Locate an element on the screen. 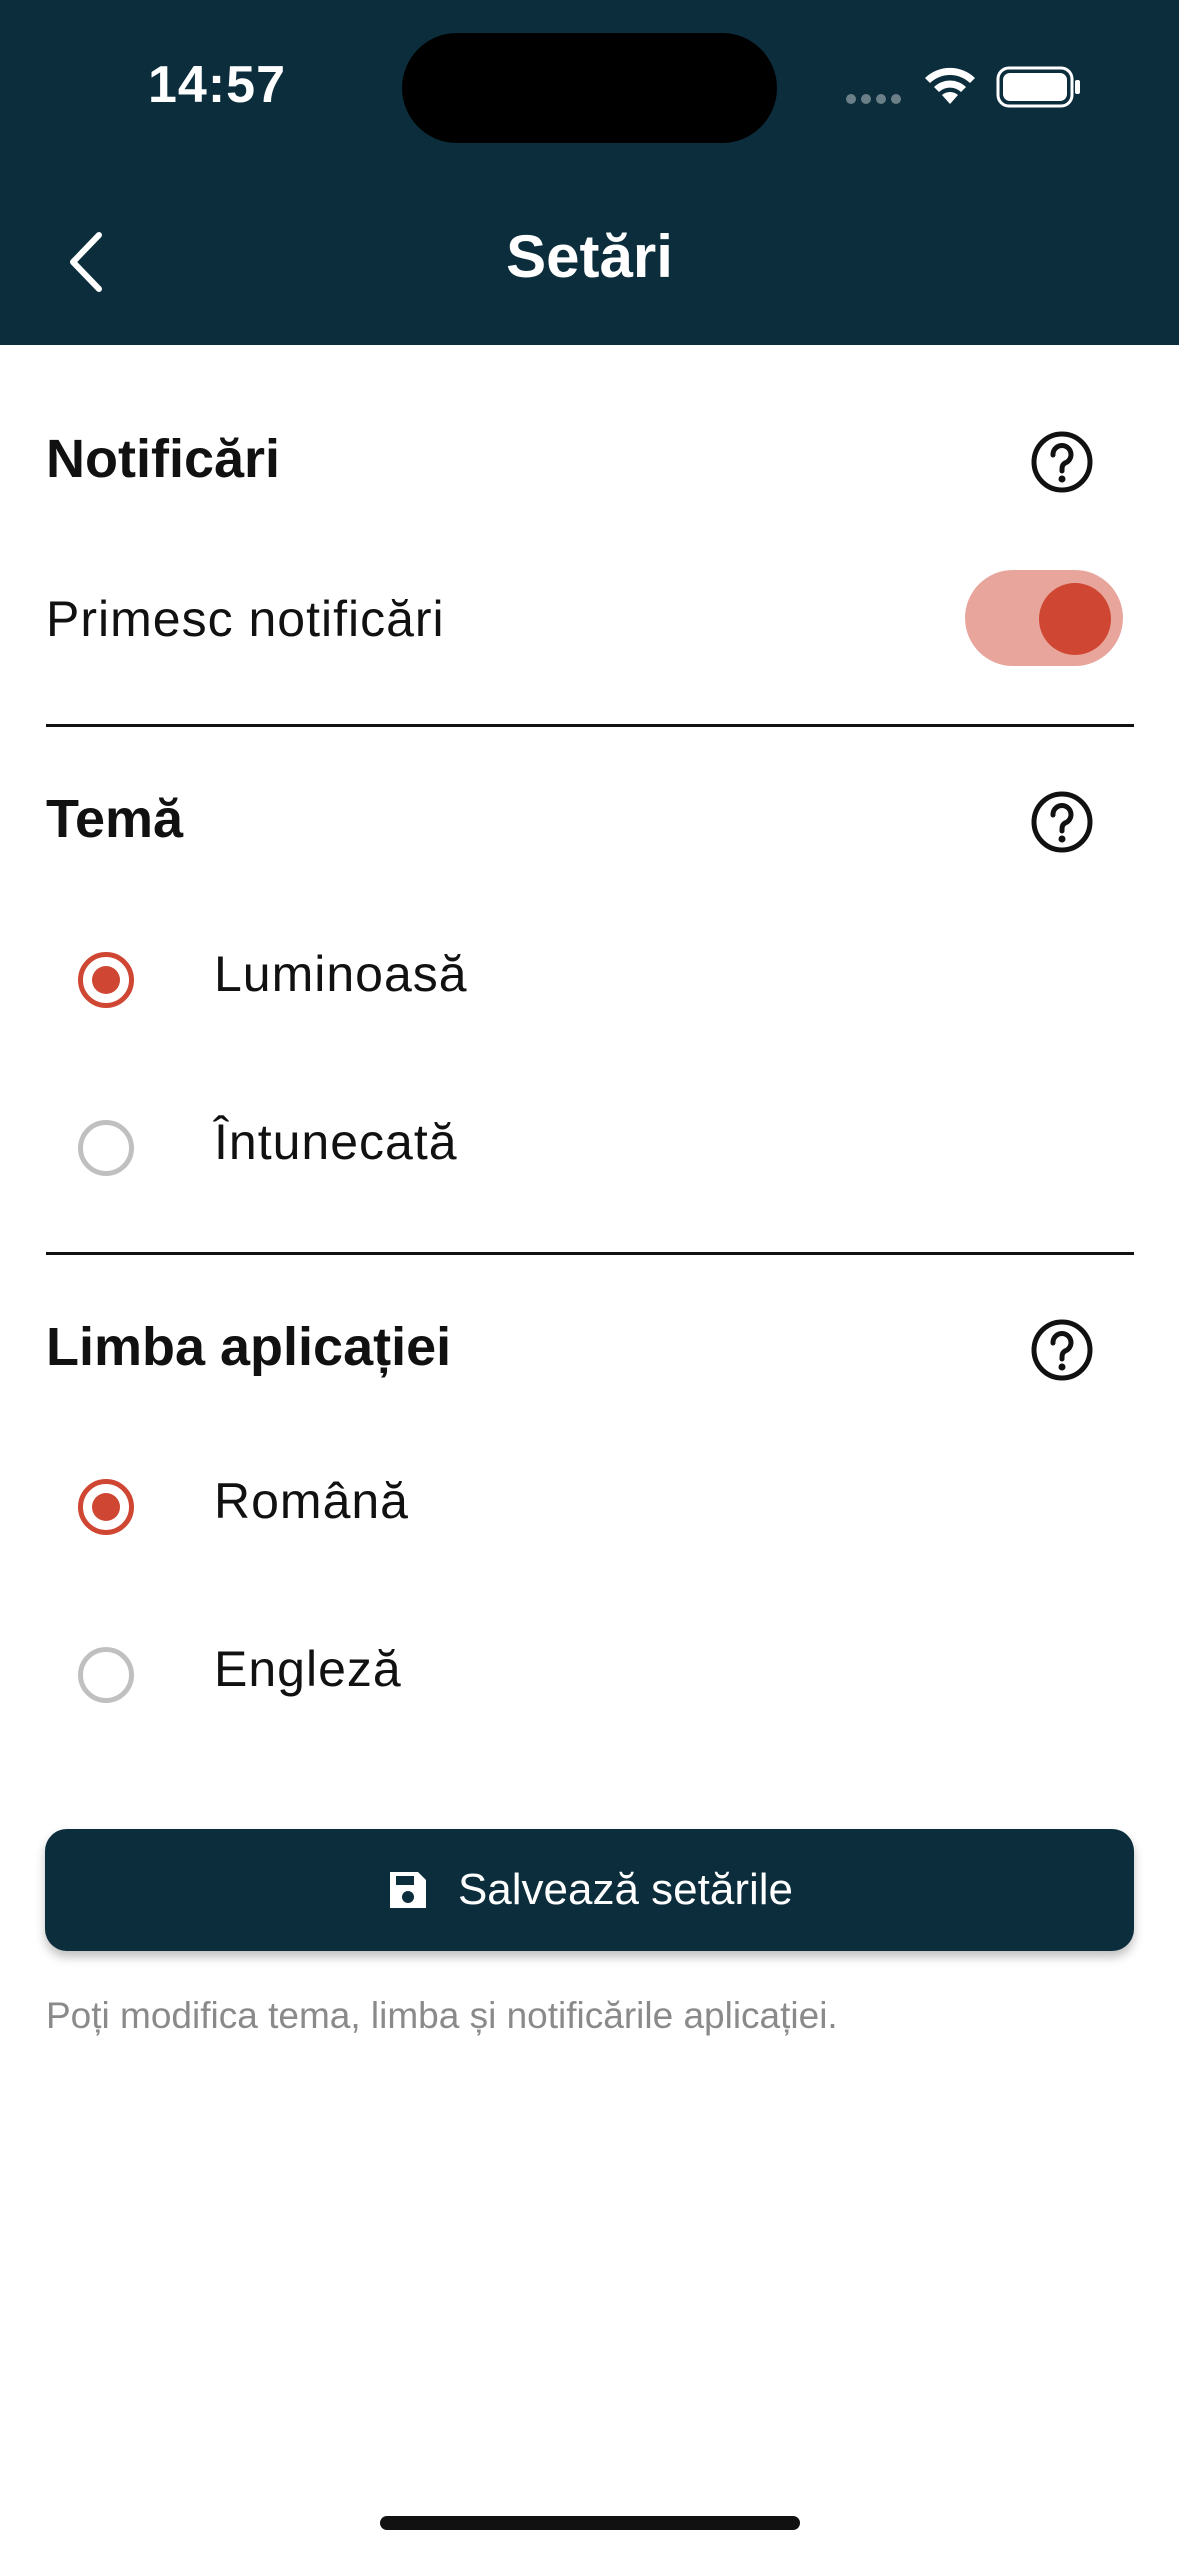 The height and width of the screenshot is (2556, 1179). status-time: 14:57 is located at coordinates (217, 85).